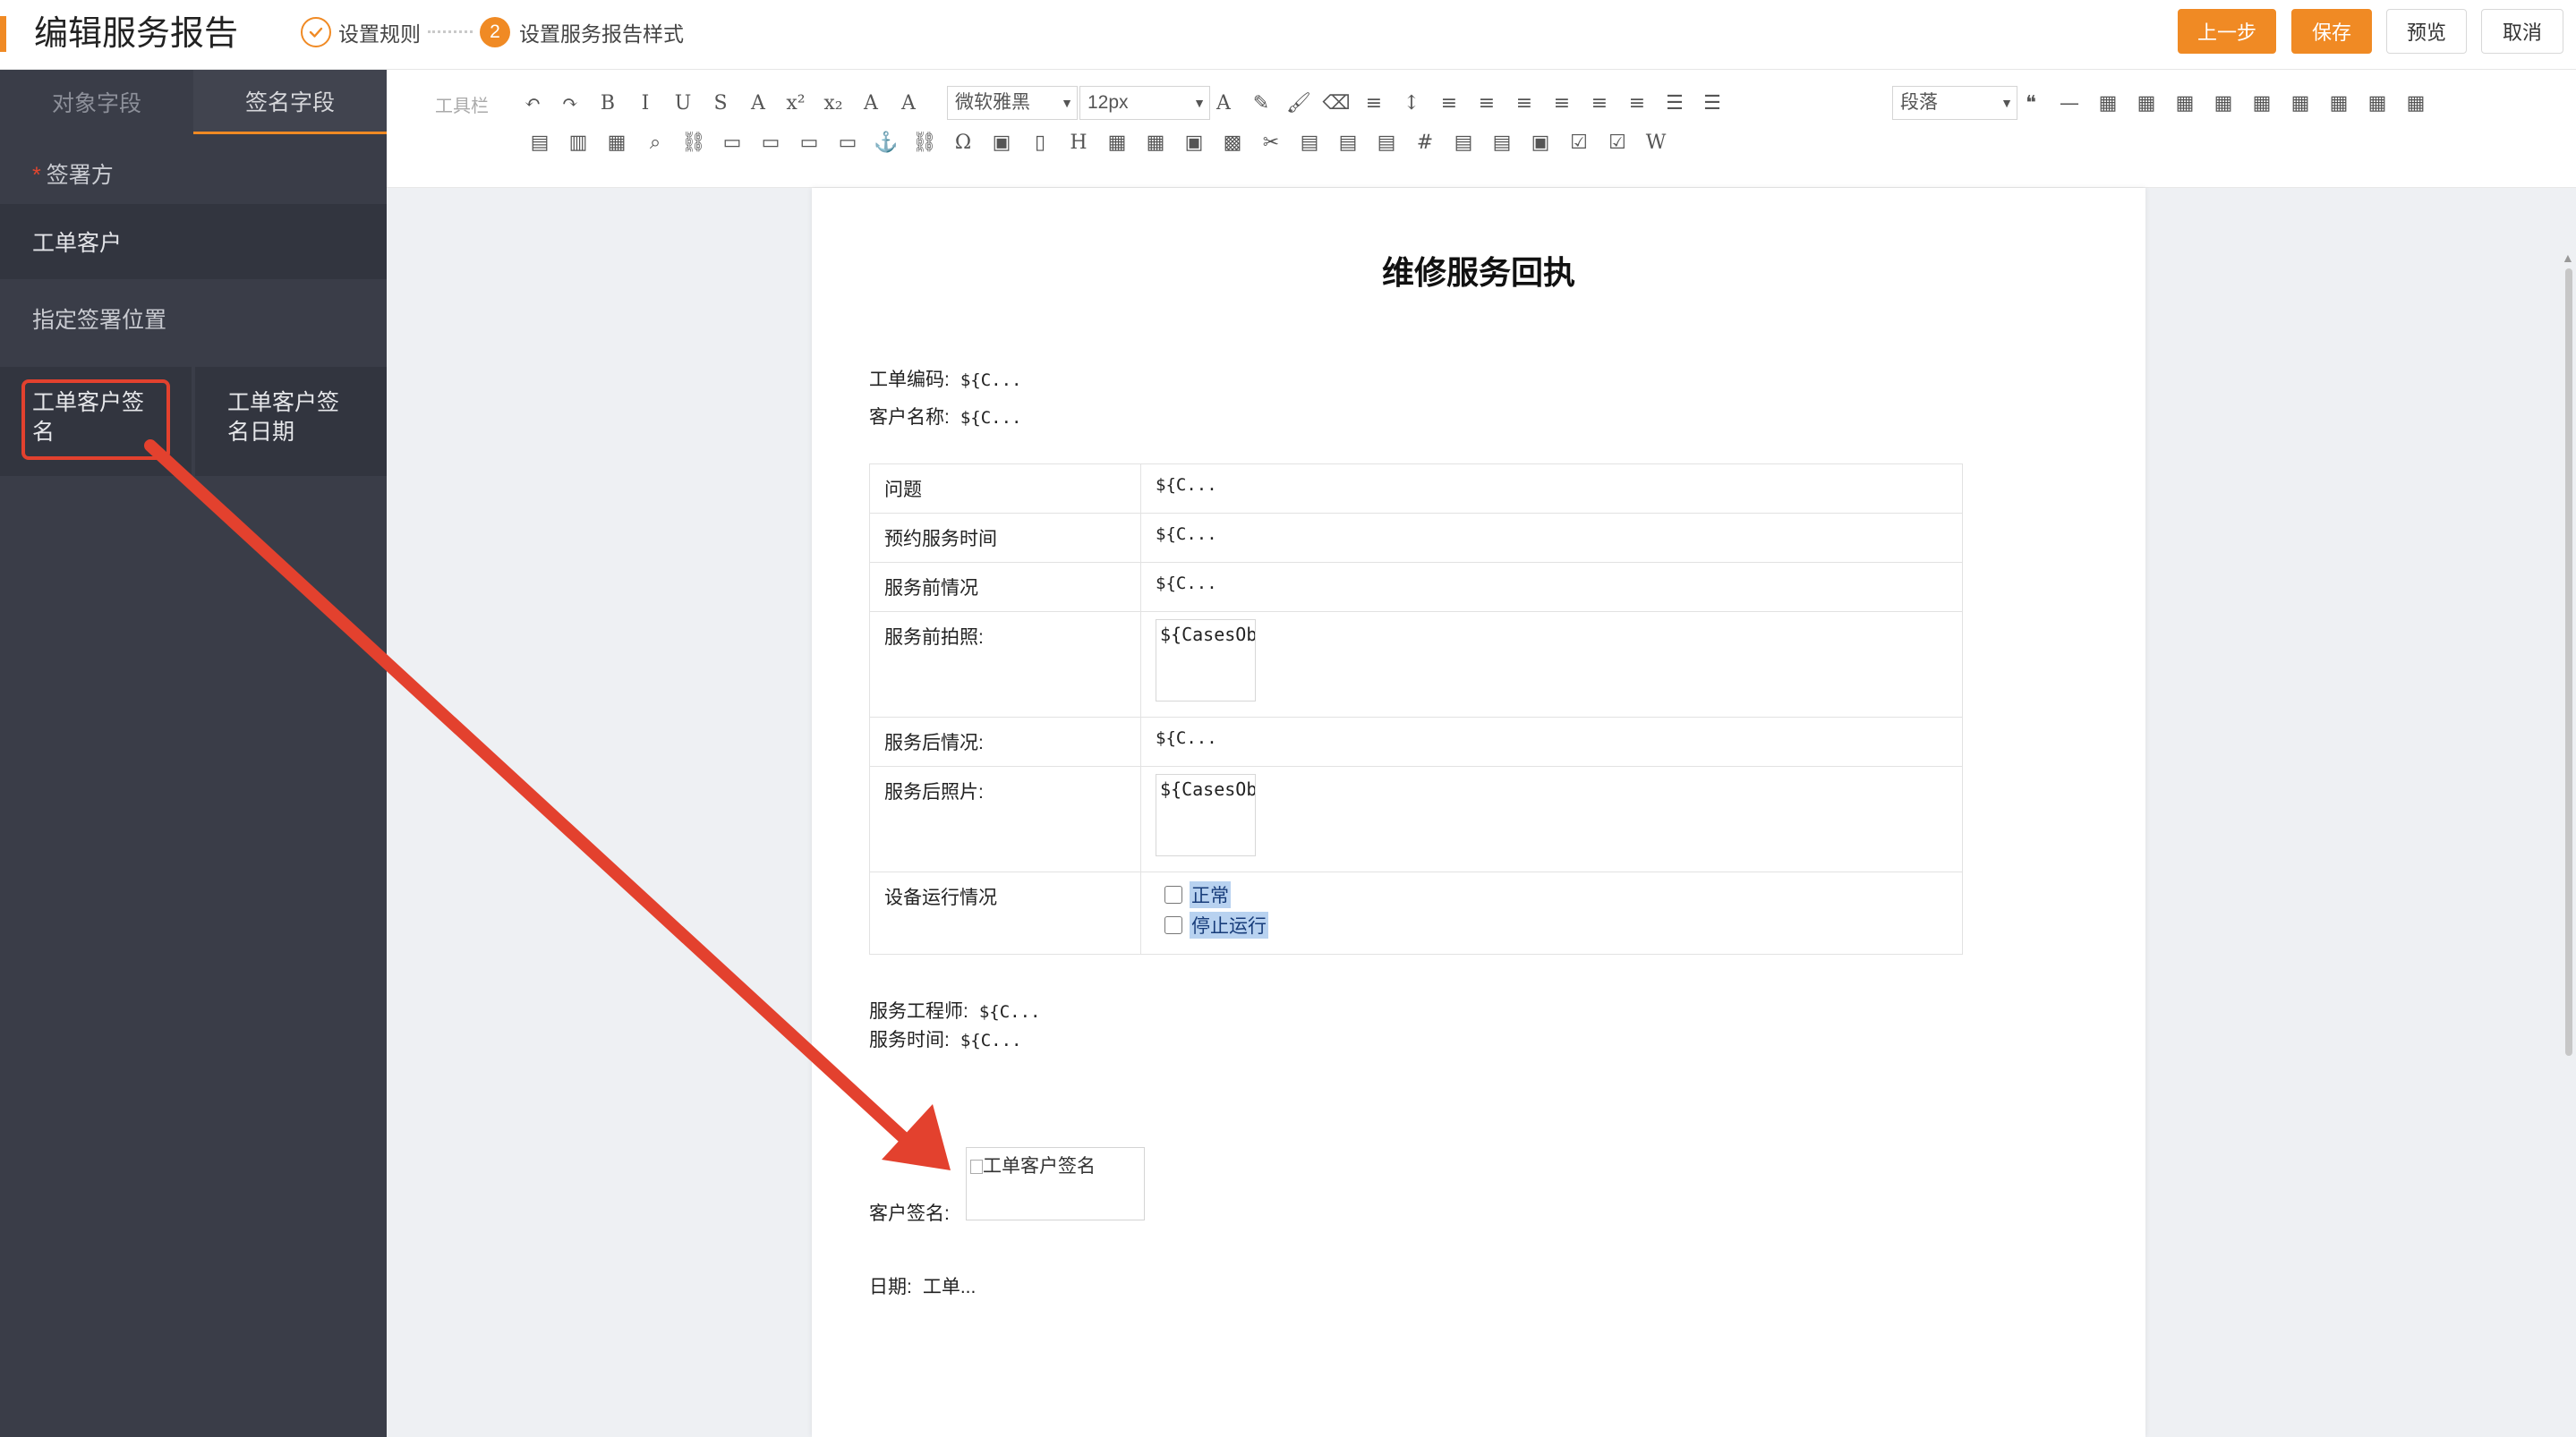  Describe the element at coordinates (2377, 102) in the screenshot. I see `table-8-icon: ▦` at that location.